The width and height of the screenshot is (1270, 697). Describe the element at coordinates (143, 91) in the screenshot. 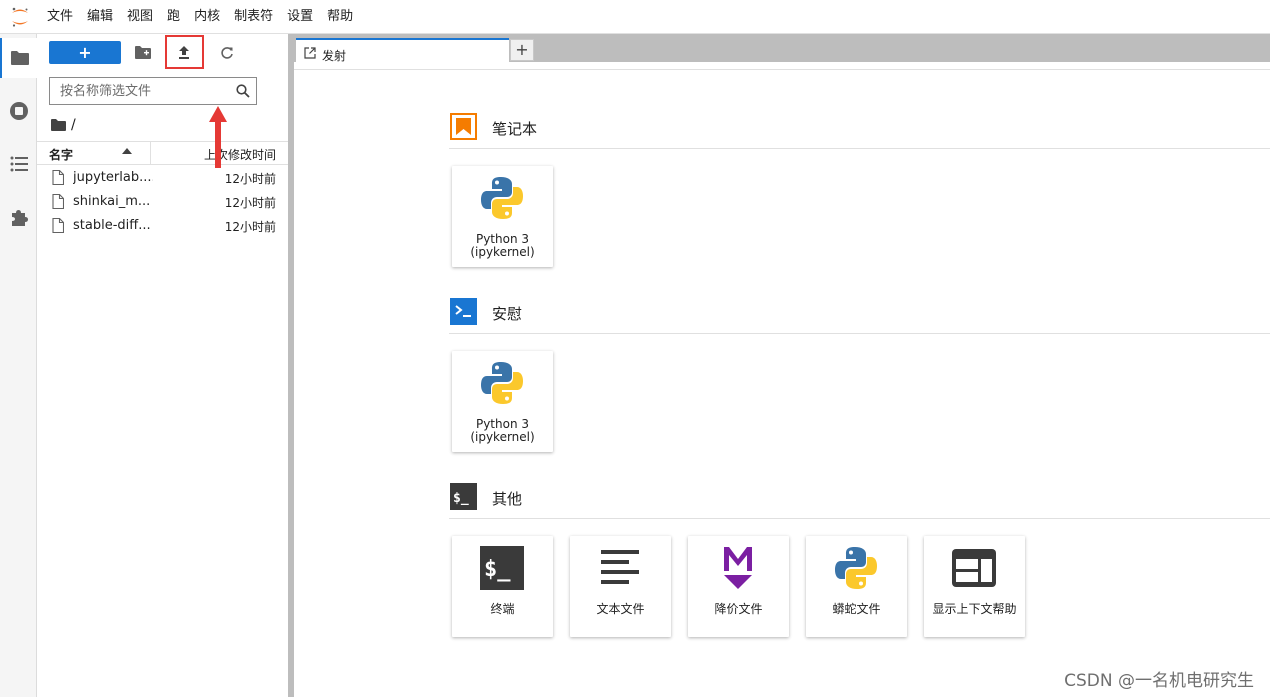

I see `file-filter-input` at that location.